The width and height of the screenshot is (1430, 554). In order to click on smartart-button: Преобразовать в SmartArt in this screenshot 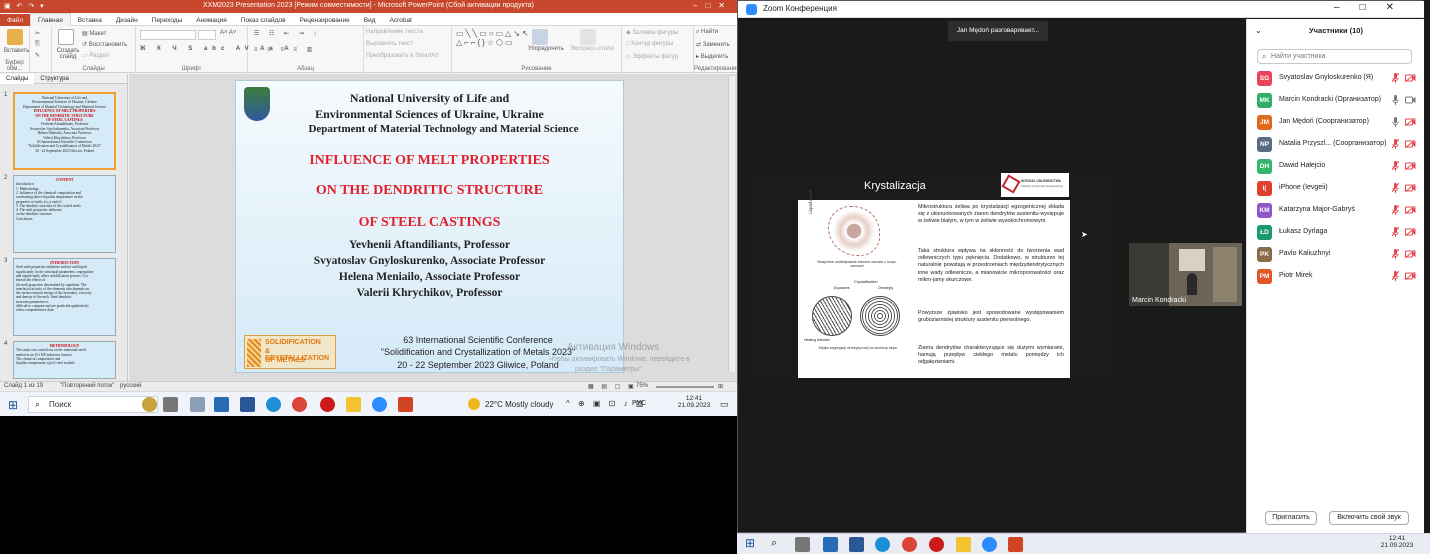, I will do `click(402, 56)`.